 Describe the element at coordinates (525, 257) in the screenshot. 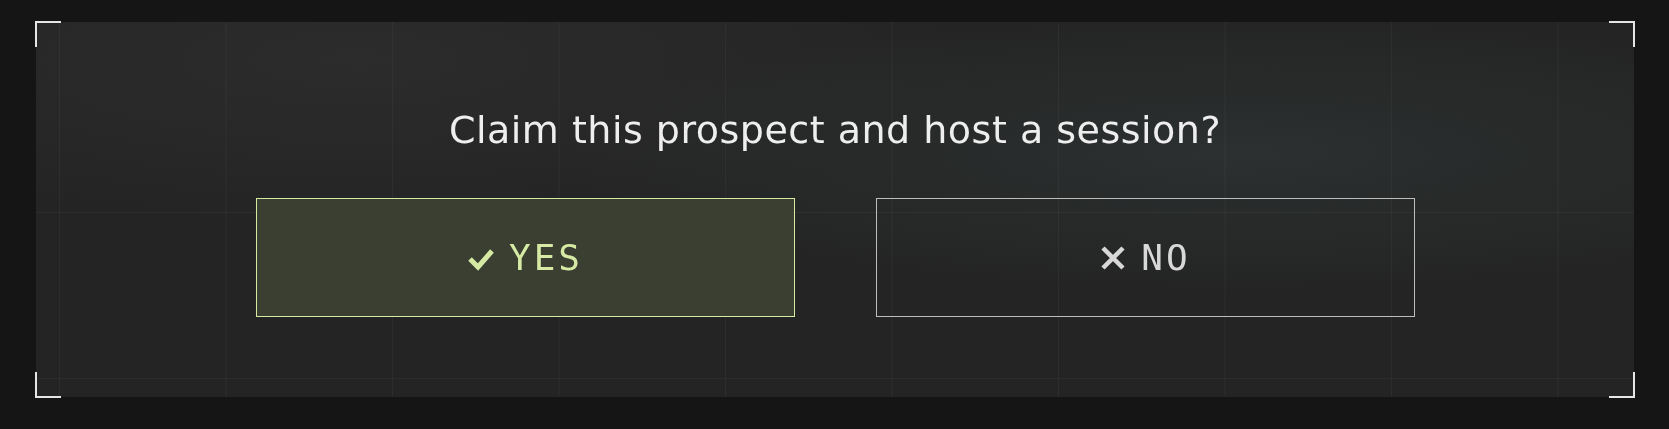

I see `yes-button: YES` at that location.